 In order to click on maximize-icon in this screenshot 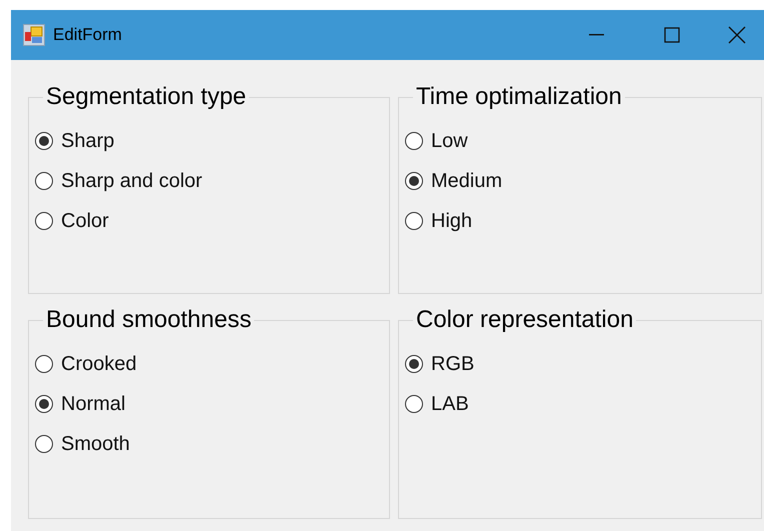, I will do `click(672, 35)`.